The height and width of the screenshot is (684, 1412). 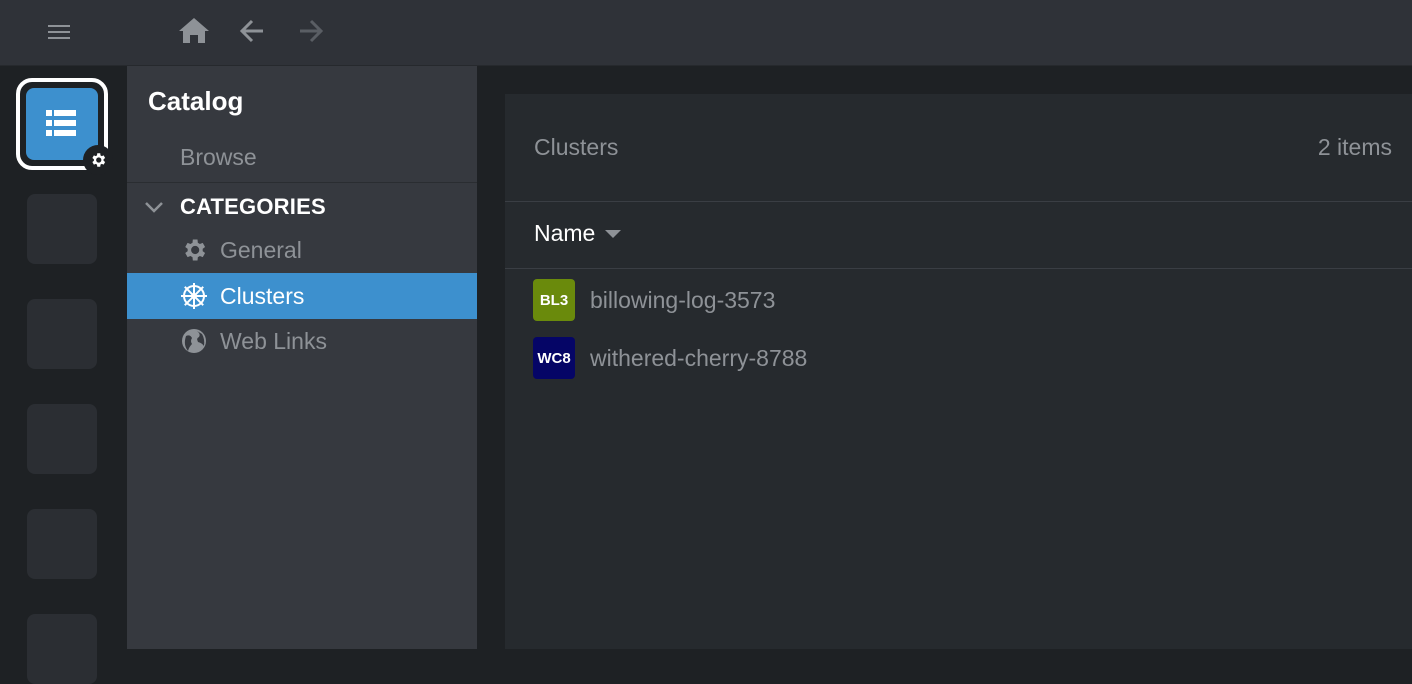 I want to click on column-header-name: Name, so click(x=578, y=233).